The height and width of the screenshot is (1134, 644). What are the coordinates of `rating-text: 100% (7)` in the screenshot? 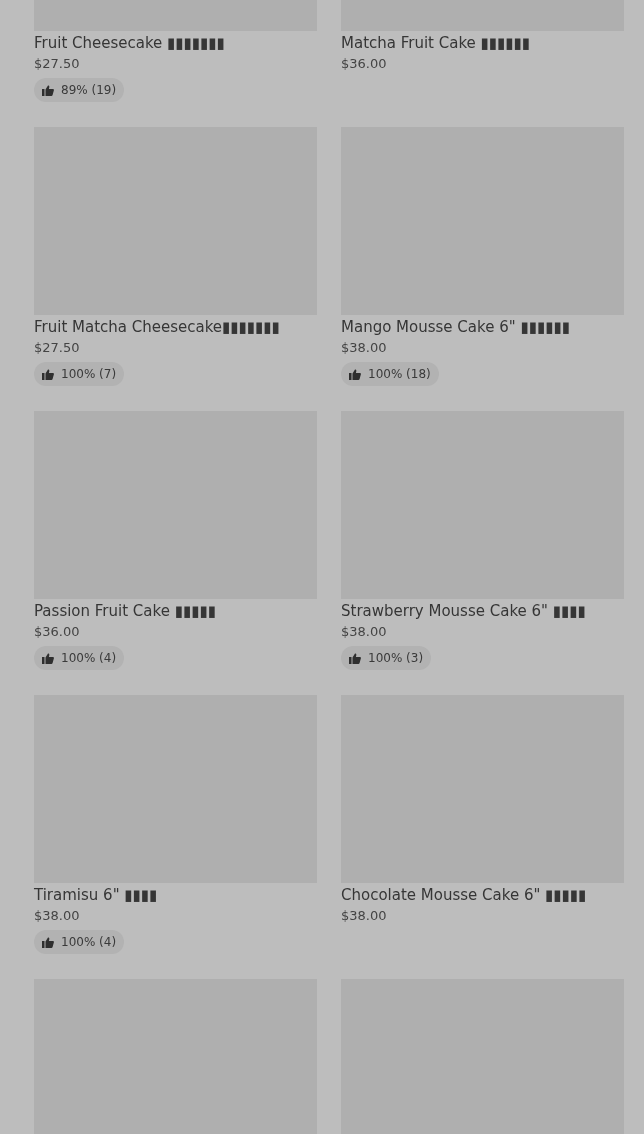 It's located at (89, 374).